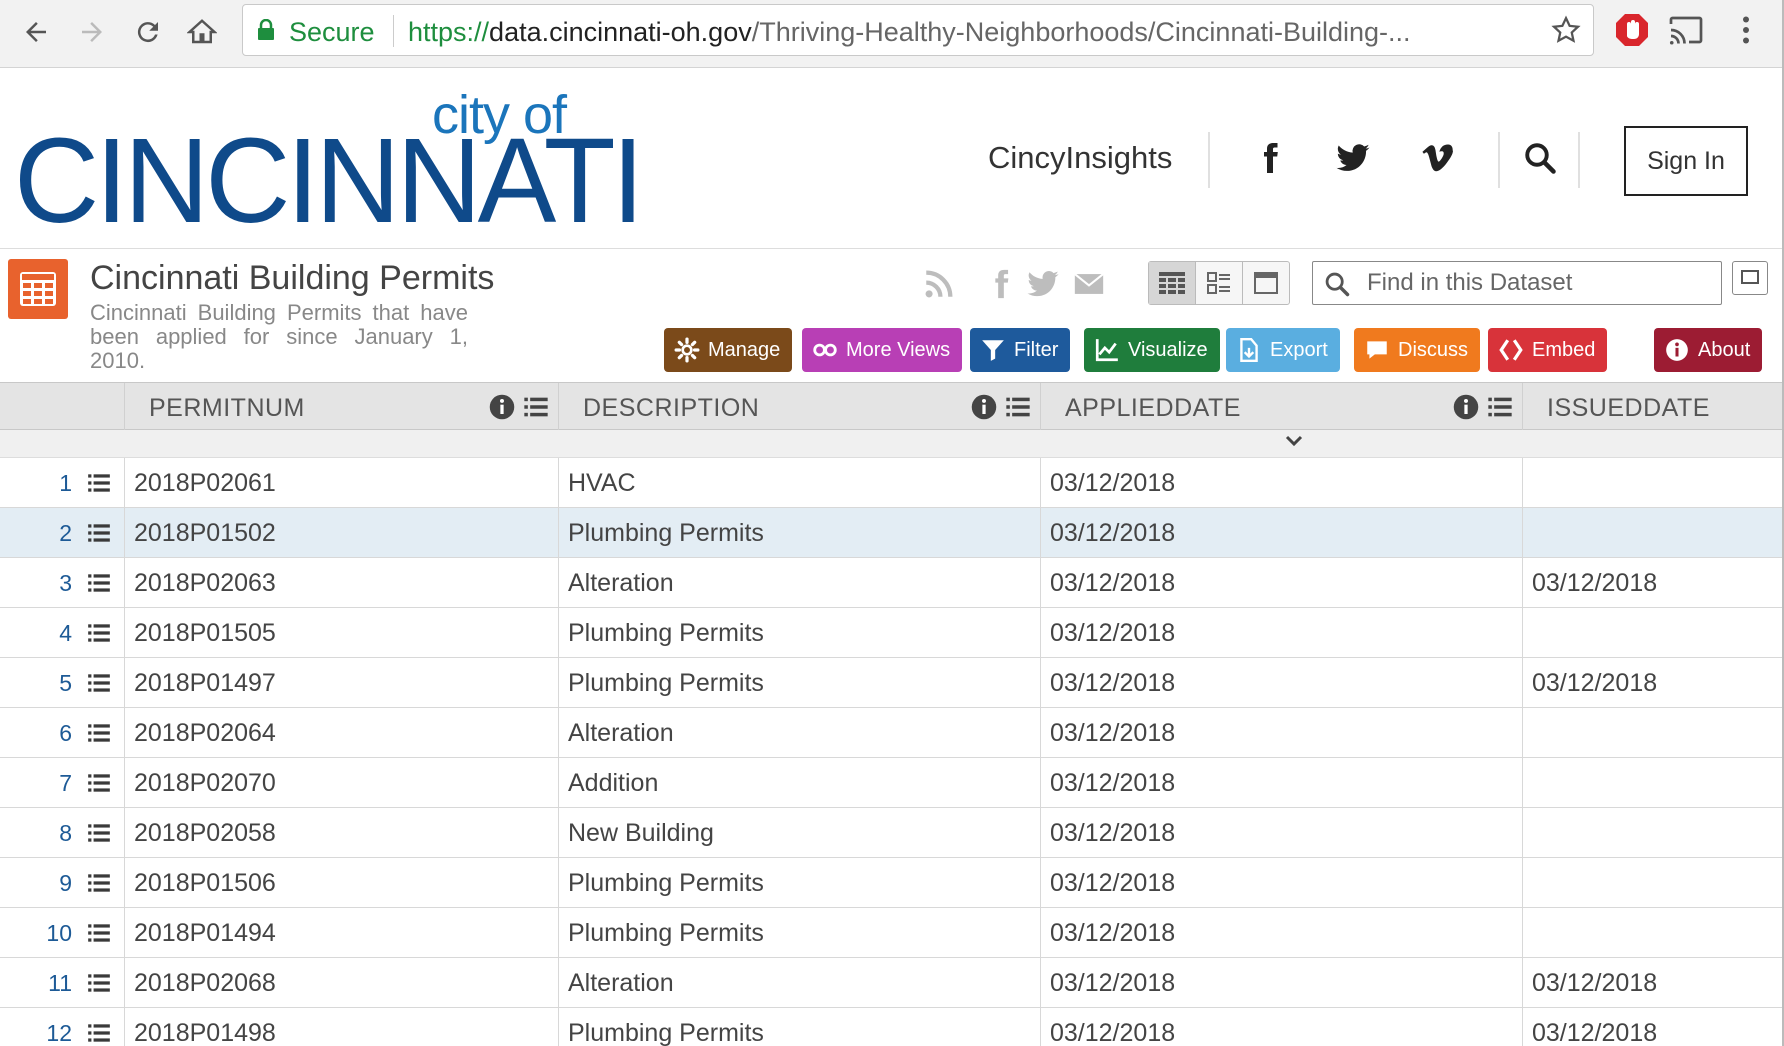 The width and height of the screenshot is (1784, 1046). I want to click on vimeo-link, so click(1438, 158).